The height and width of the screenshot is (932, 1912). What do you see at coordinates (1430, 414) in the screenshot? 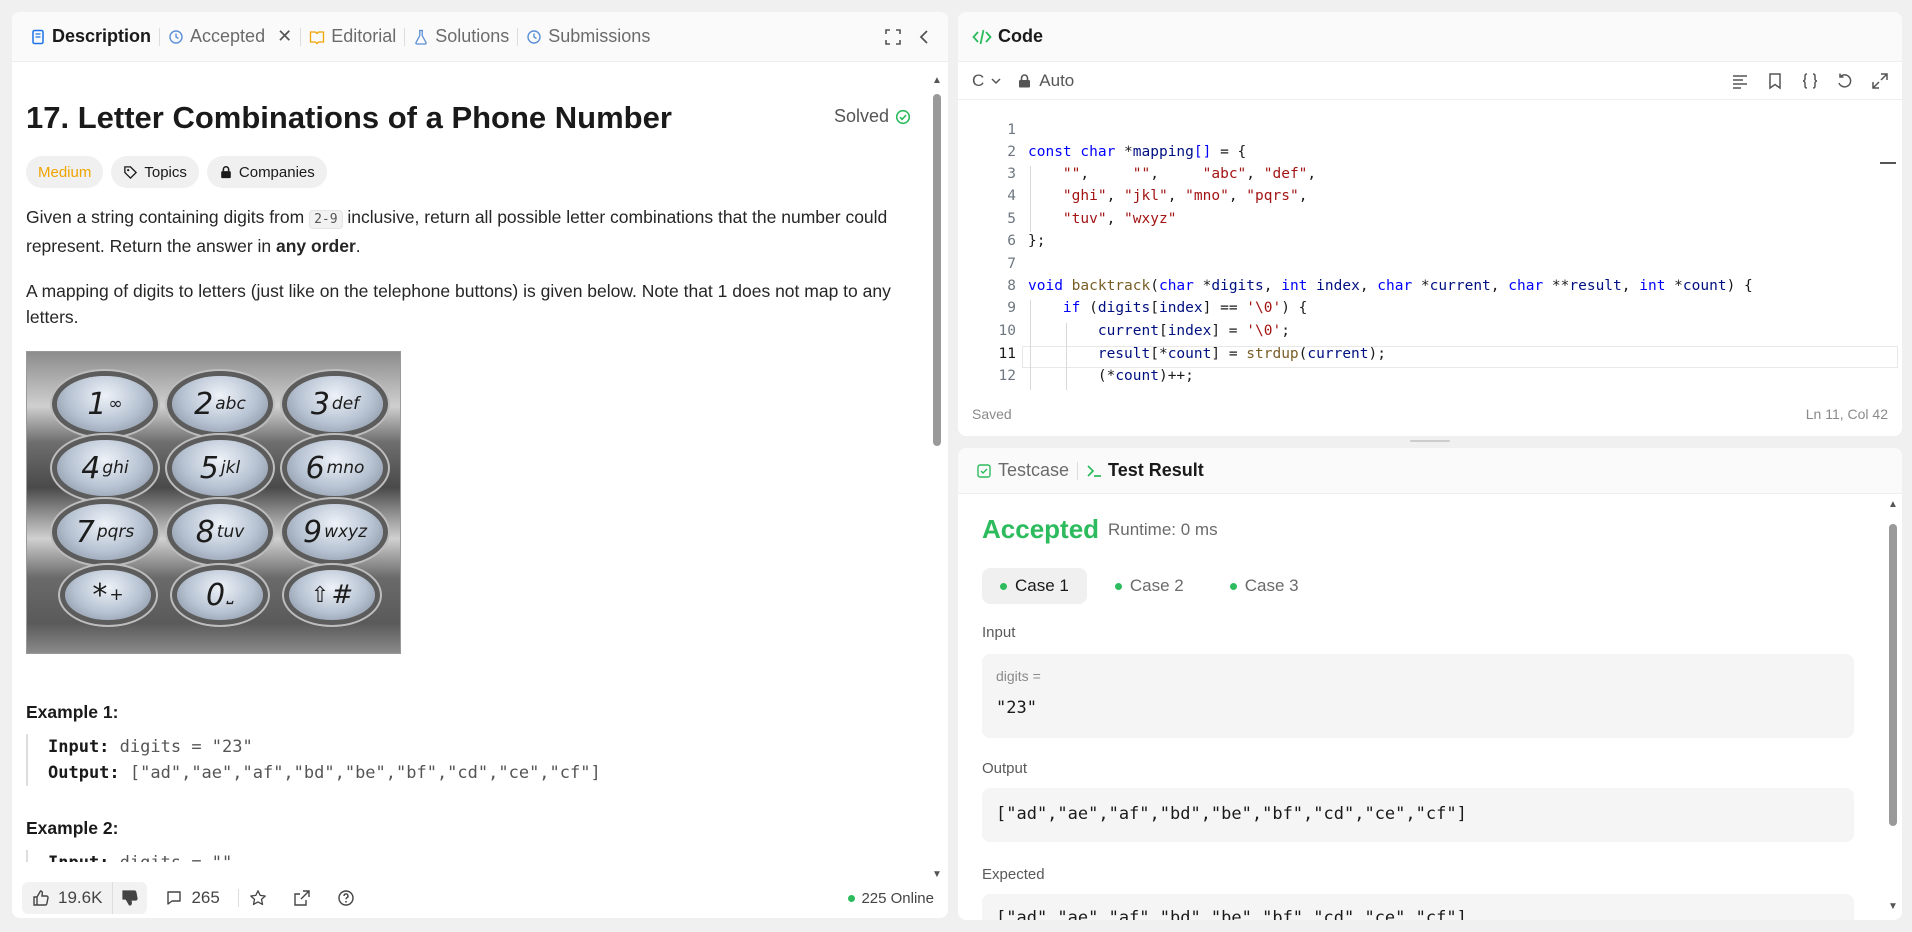
I see `editor-statusbar: Saved Ln 11, Col 42` at bounding box center [1430, 414].